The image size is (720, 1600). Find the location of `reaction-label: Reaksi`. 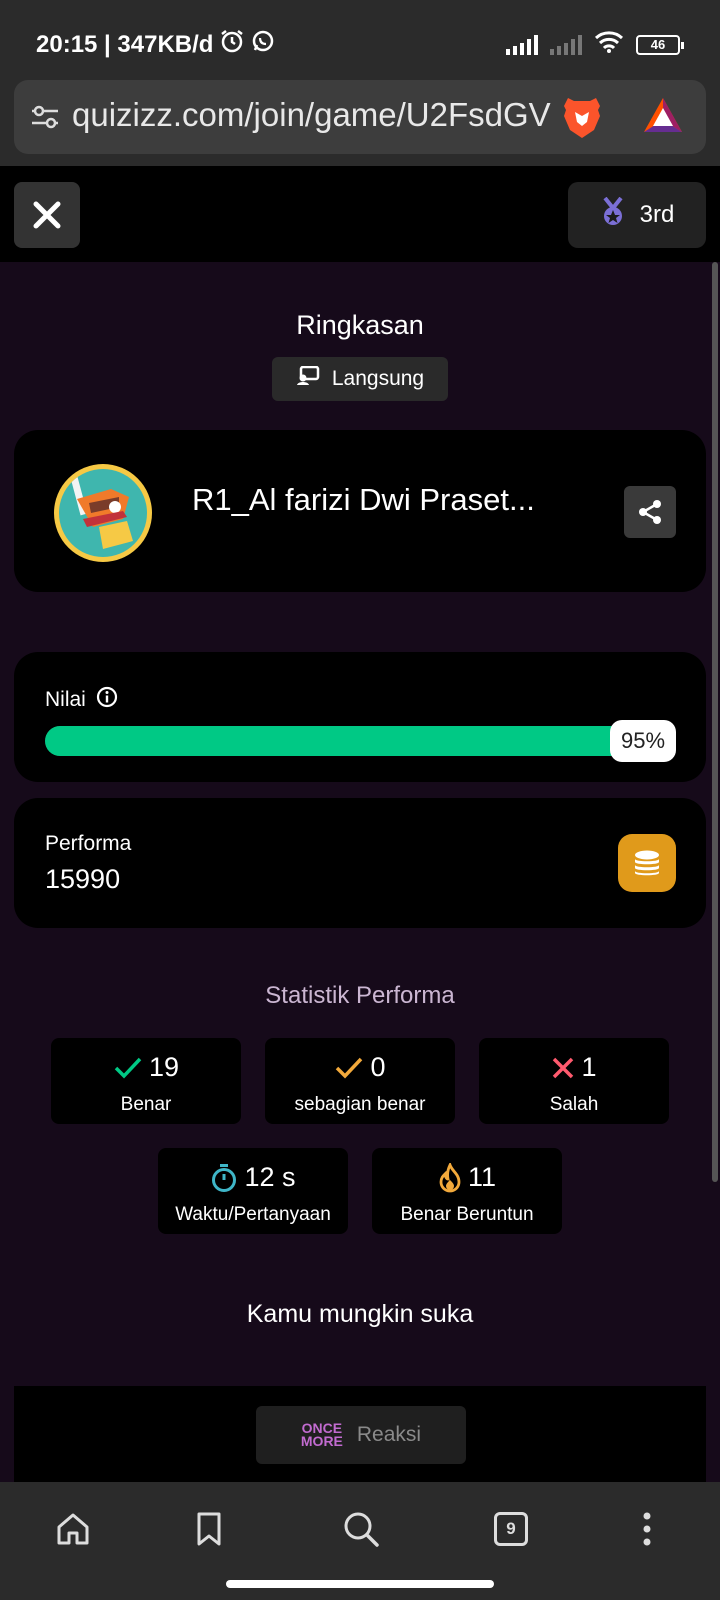

reaction-label: Reaksi is located at coordinates (389, 1434).